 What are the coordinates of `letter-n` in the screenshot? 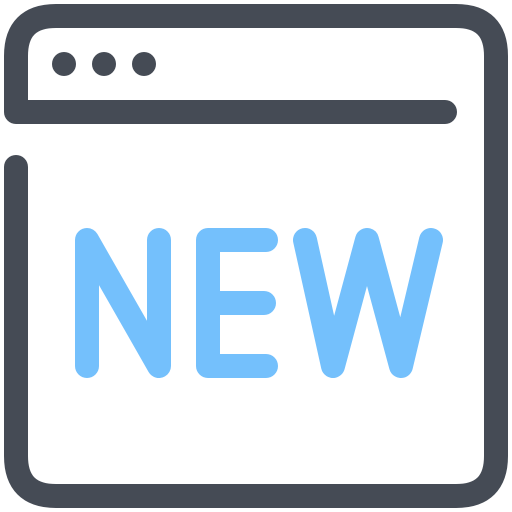 It's located at (123, 303).